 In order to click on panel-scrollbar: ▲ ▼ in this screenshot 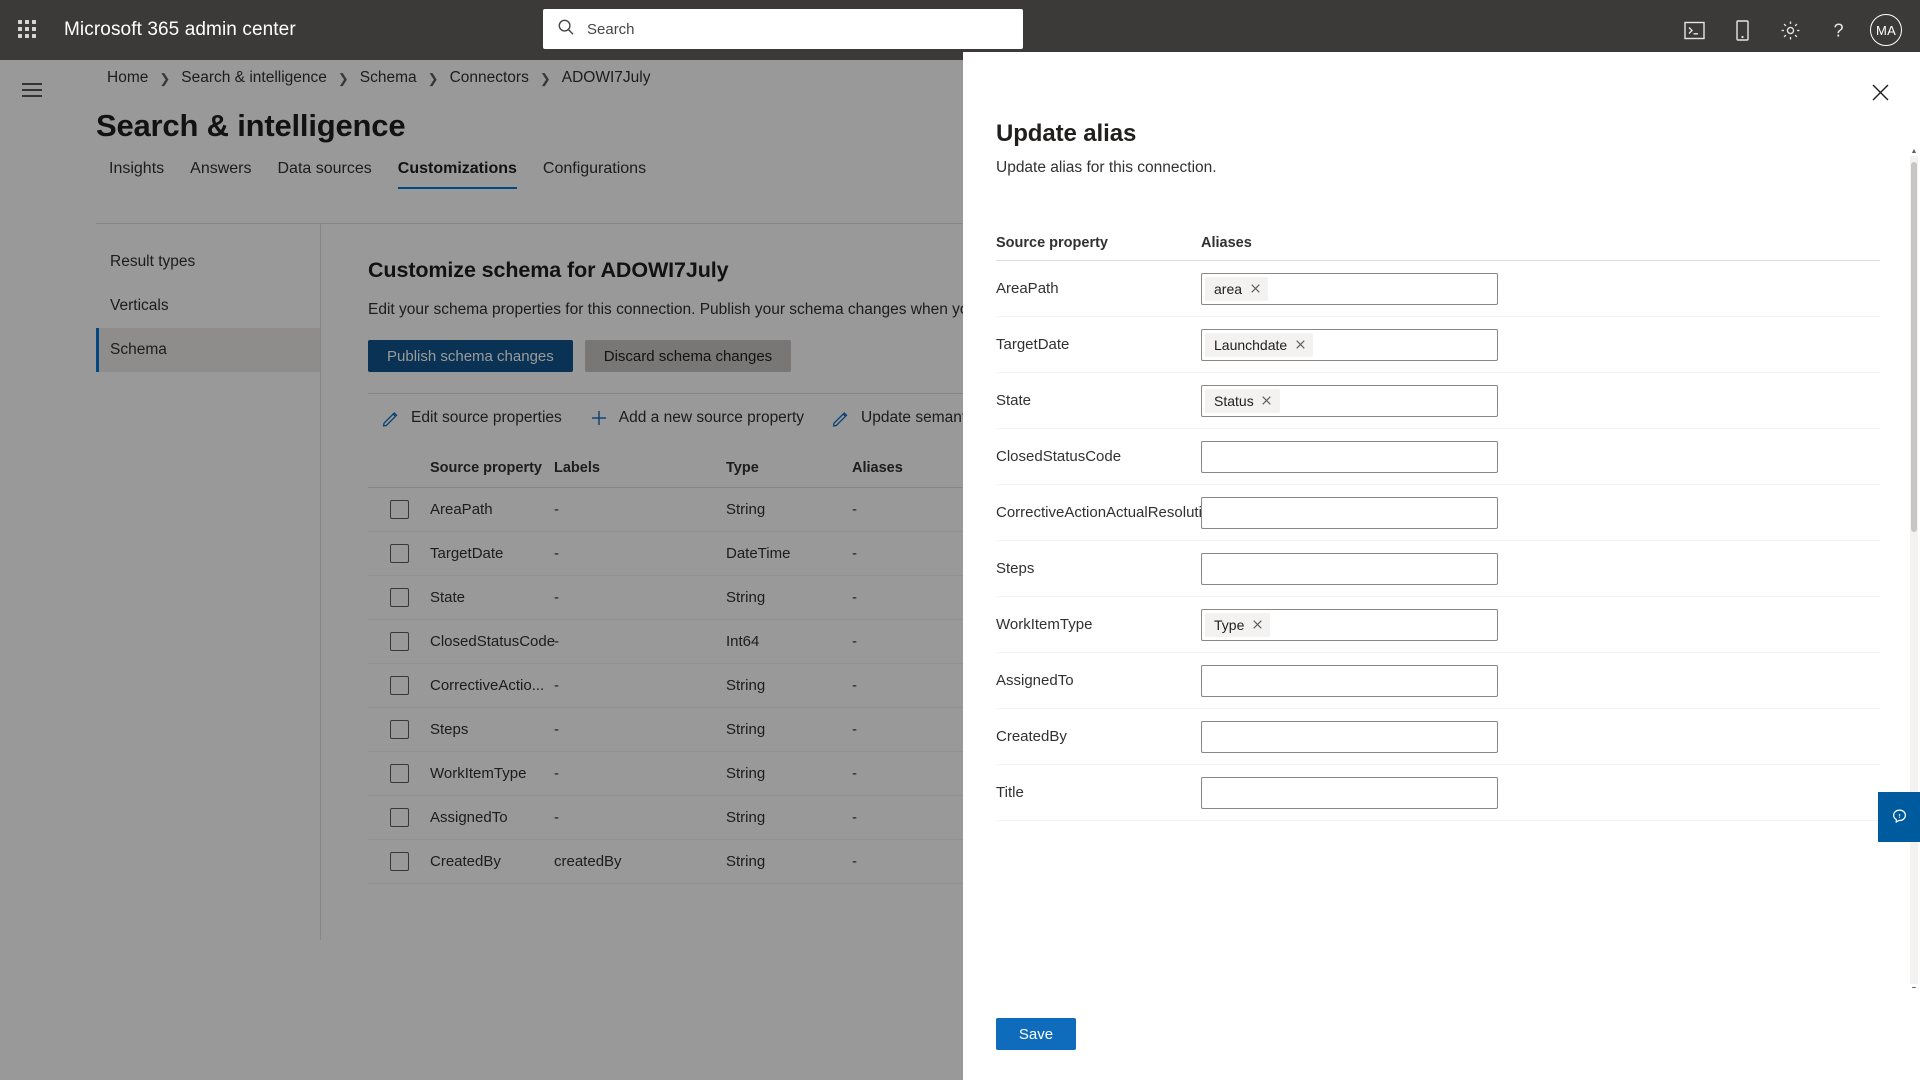, I will do `click(1914, 570)`.